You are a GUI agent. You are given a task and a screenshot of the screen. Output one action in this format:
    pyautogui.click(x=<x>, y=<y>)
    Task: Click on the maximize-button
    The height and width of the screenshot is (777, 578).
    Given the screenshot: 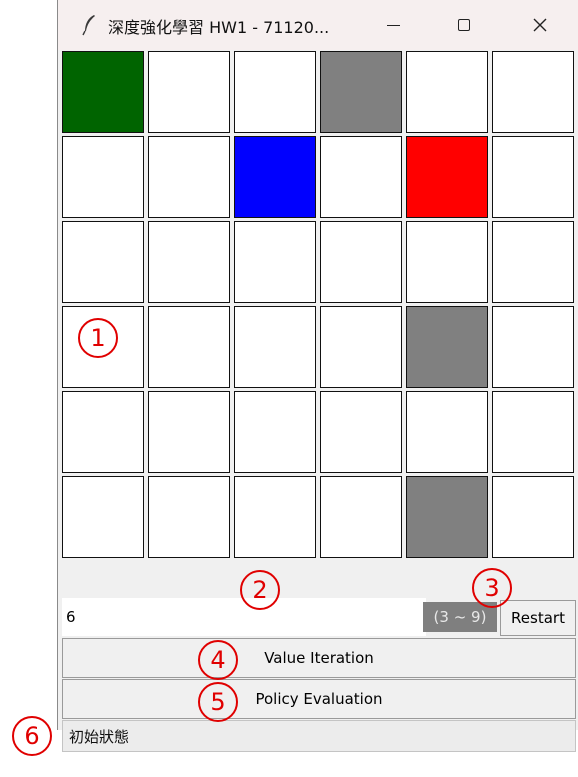 What is the action you would take?
    pyautogui.click(x=464, y=25)
    